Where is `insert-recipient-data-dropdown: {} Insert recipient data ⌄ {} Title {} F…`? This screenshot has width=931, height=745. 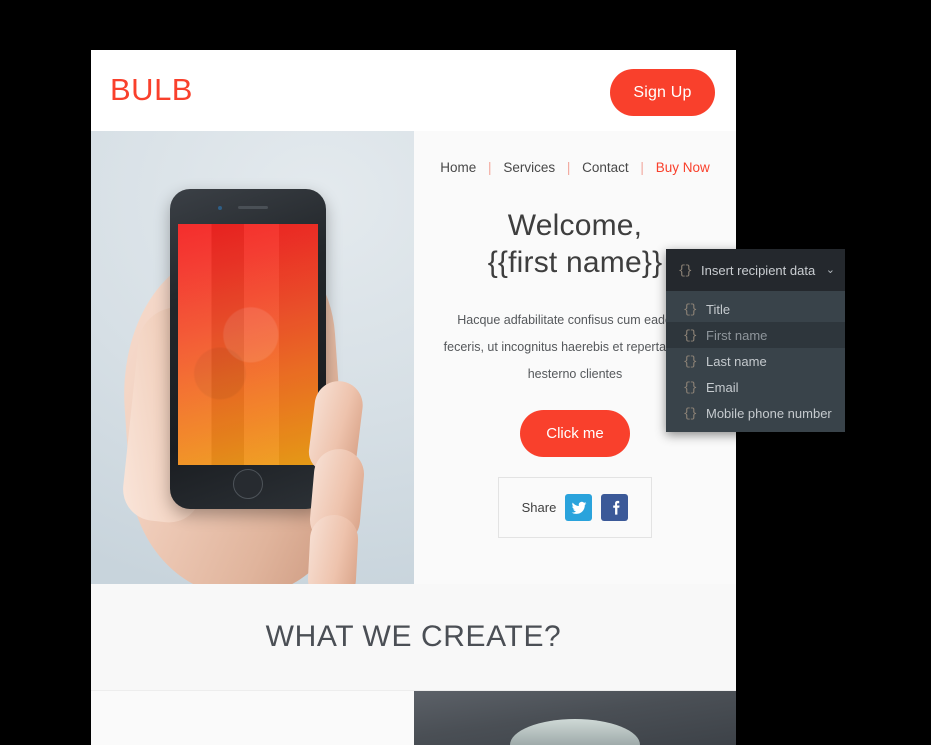
insert-recipient-data-dropdown: {} Insert recipient data ⌄ {} Title {} F… is located at coordinates (755, 340).